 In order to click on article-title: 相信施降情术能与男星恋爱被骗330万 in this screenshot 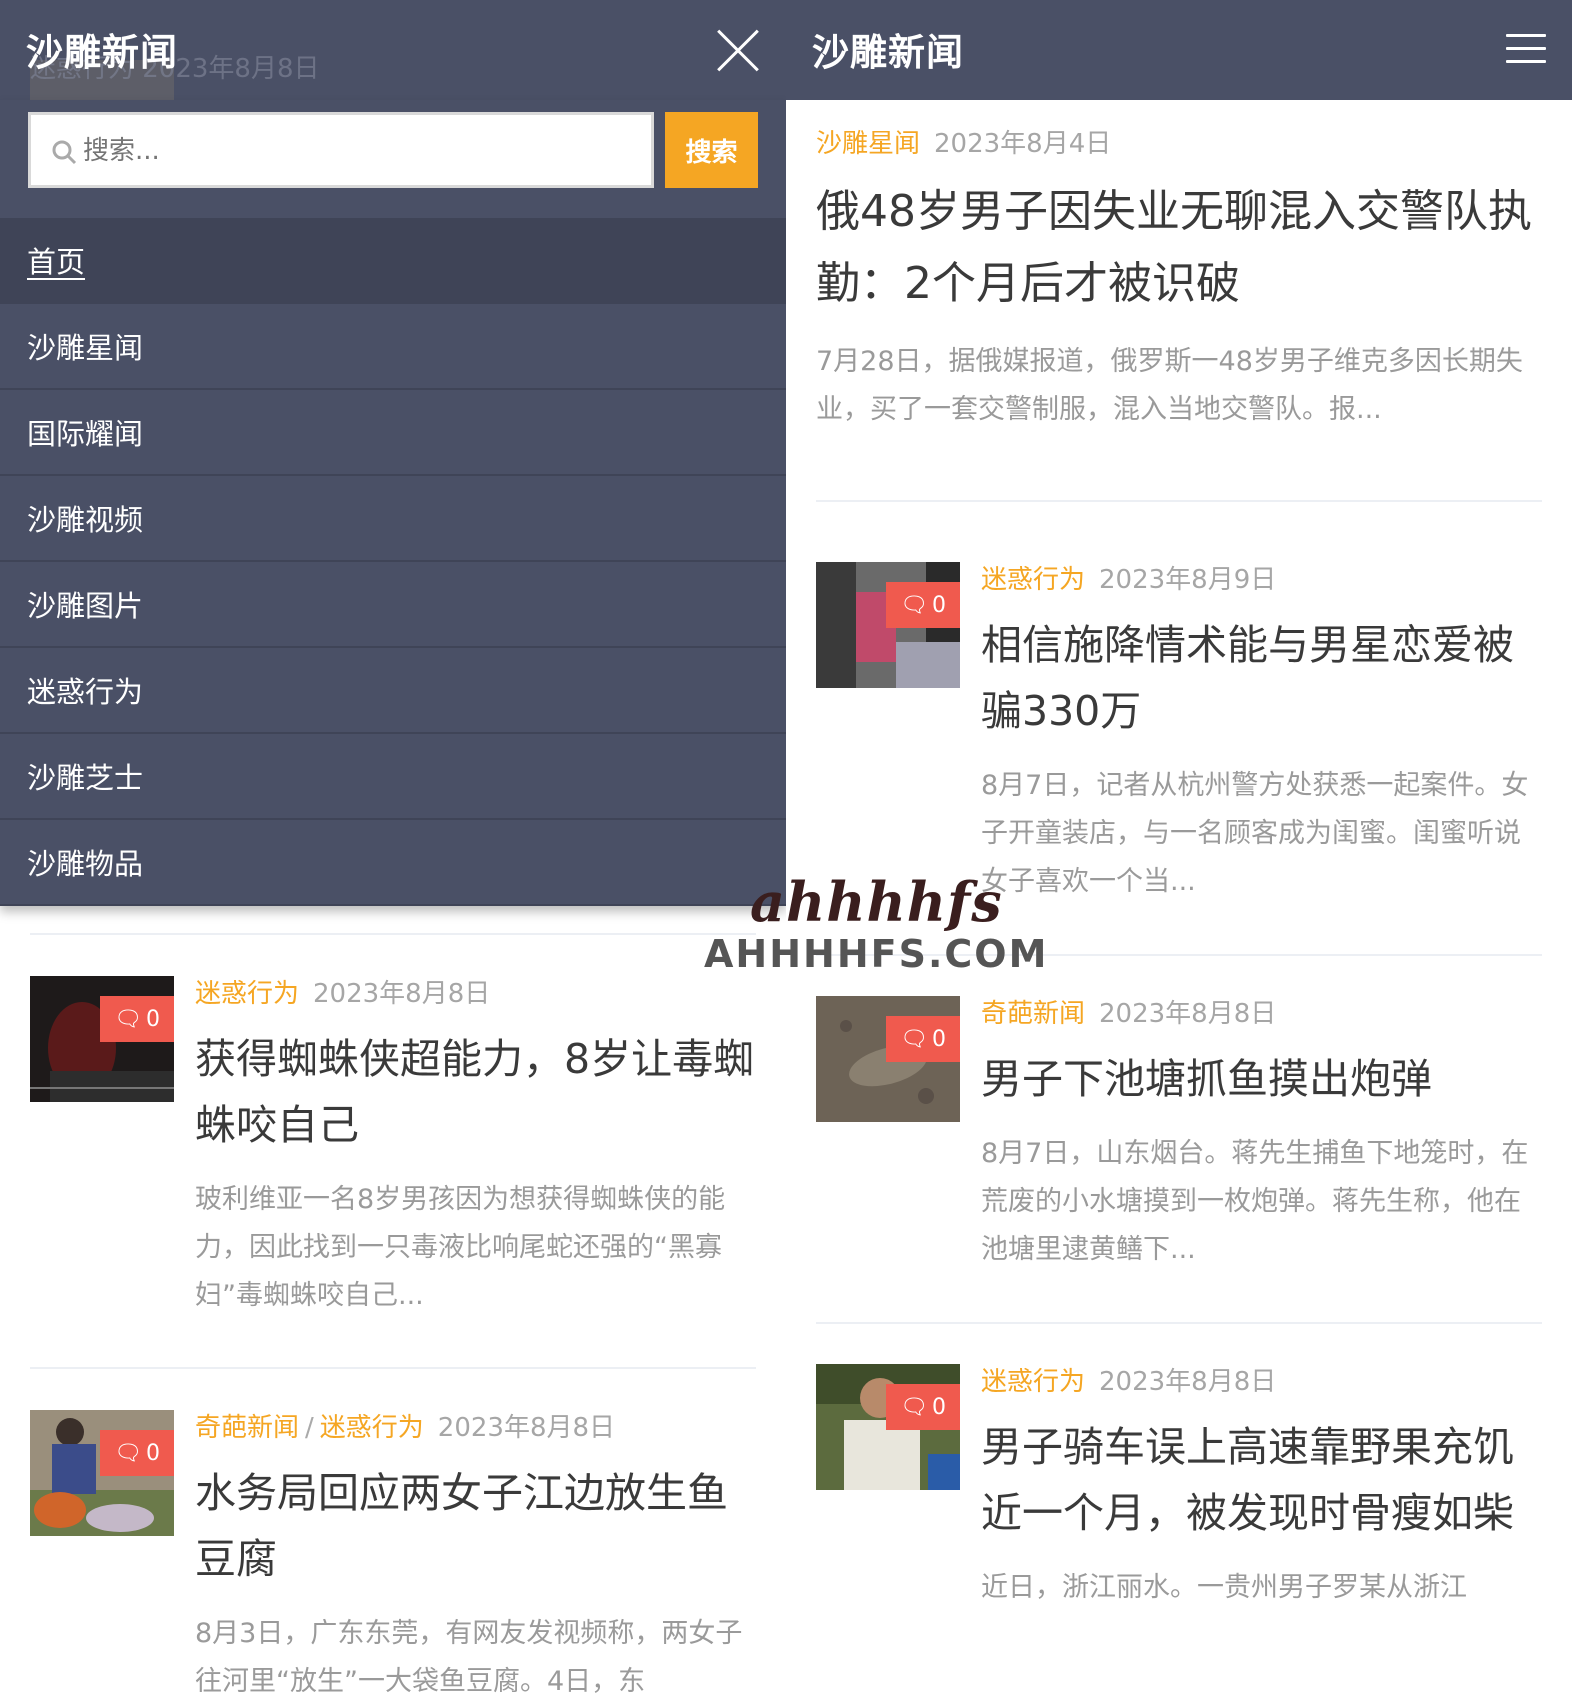, I will do `click(1261, 678)`.